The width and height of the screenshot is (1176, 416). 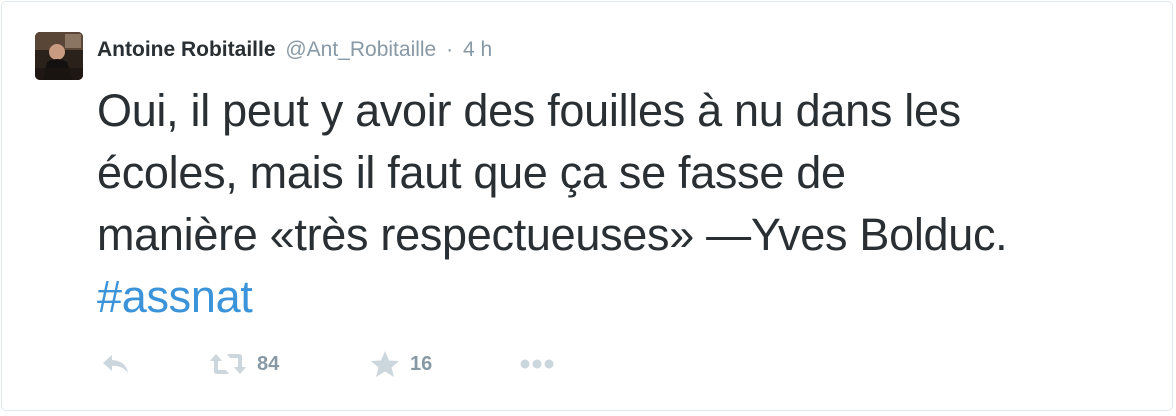 I want to click on favorite-button: 16, so click(x=401, y=364).